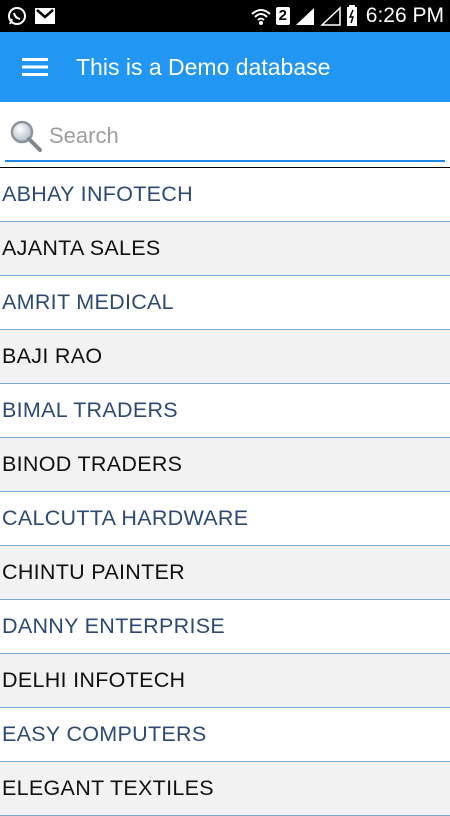 This screenshot has height=816, width=450. Describe the element at coordinates (244, 136) in the screenshot. I see `search-input` at that location.